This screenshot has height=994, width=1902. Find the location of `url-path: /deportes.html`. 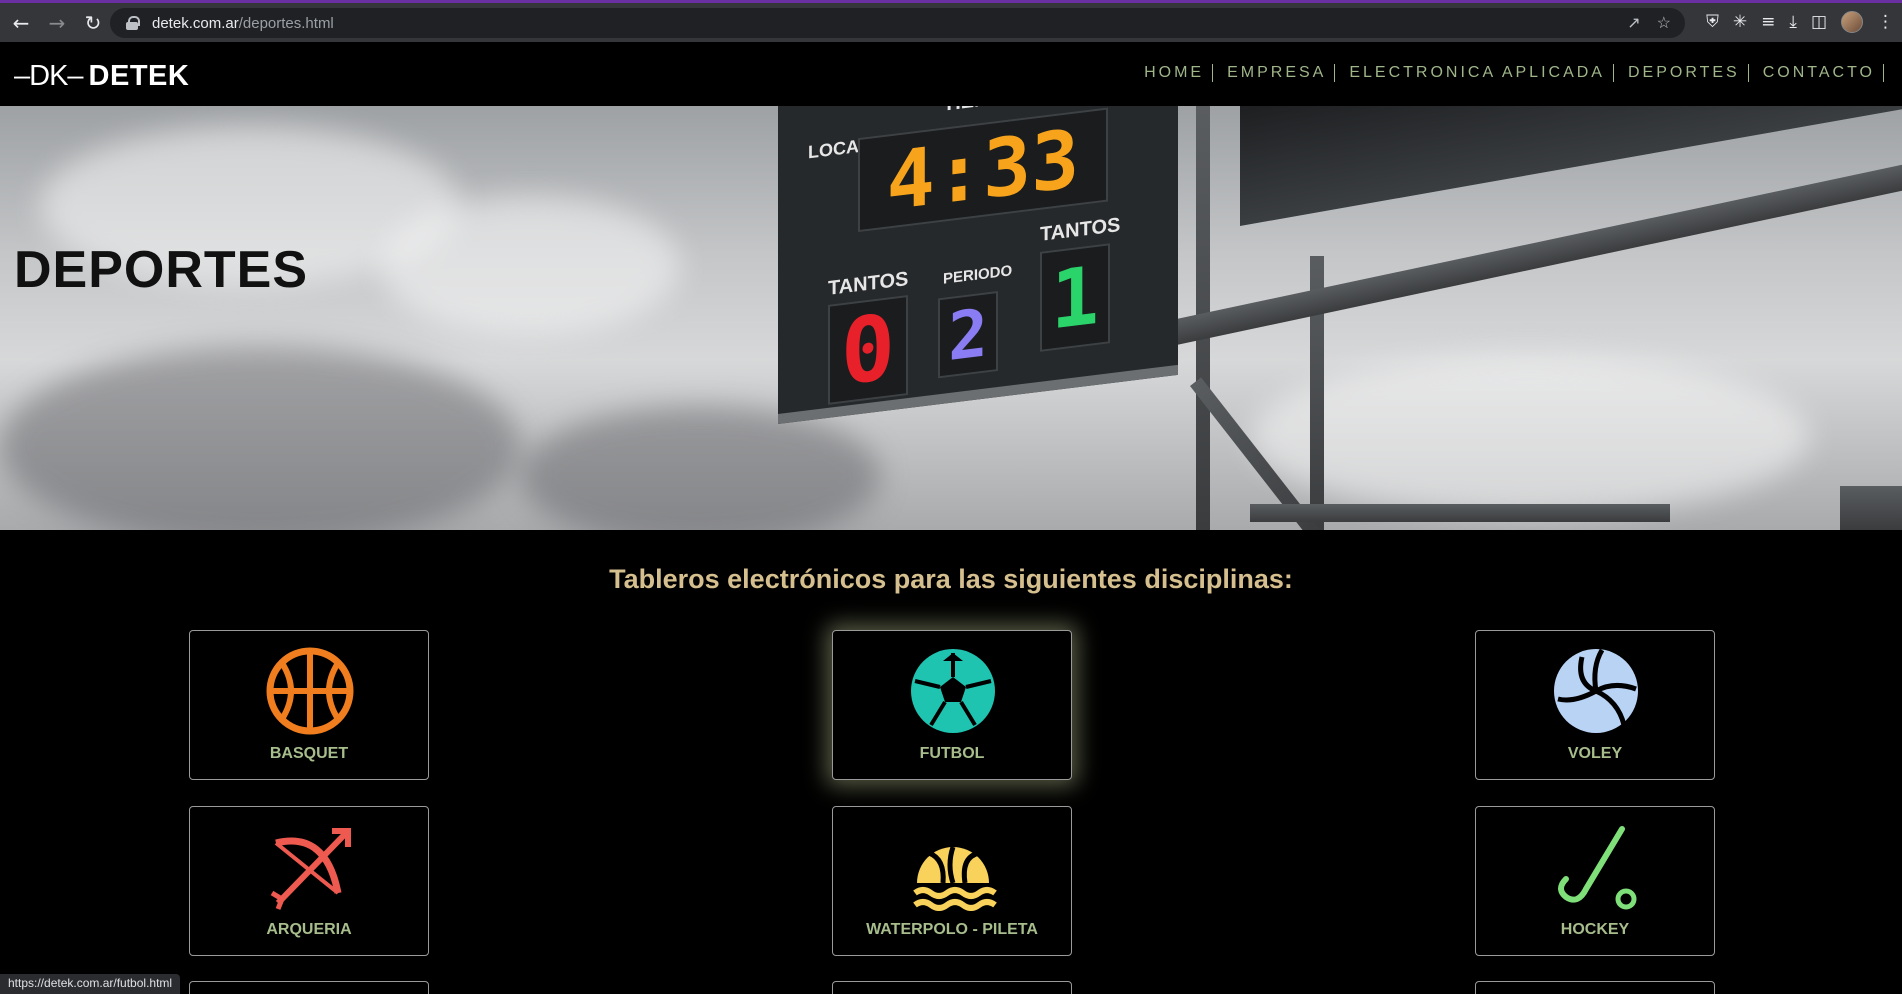

url-path: /deportes.html is located at coordinates (286, 23).